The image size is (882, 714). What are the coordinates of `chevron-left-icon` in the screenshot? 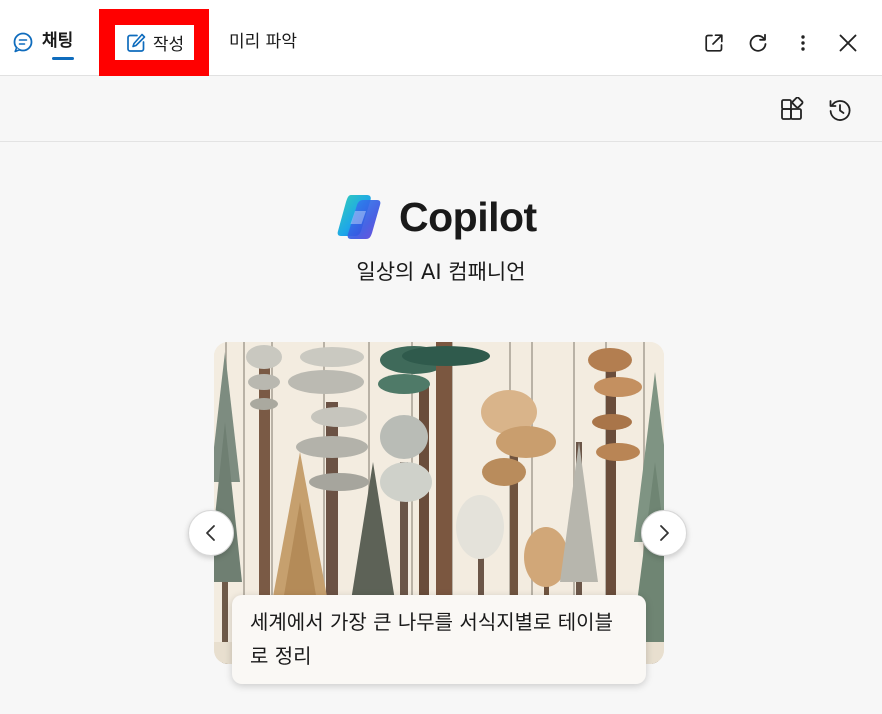 It's located at (211, 533).